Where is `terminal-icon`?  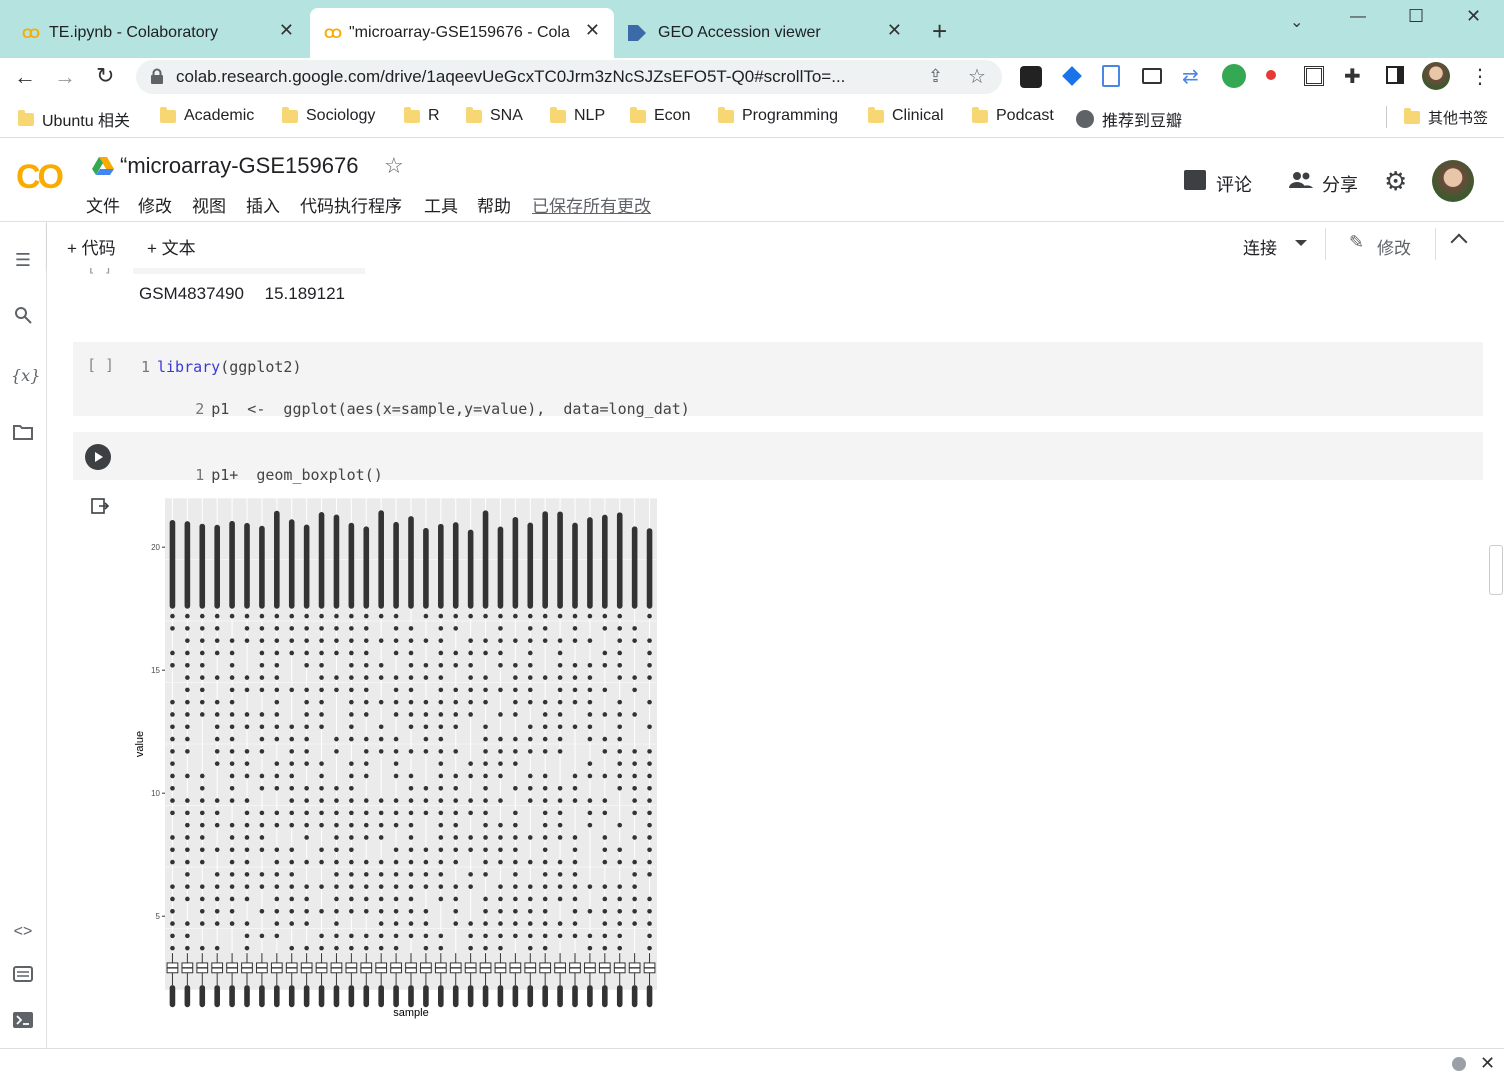
terminal-icon is located at coordinates (23, 1022).